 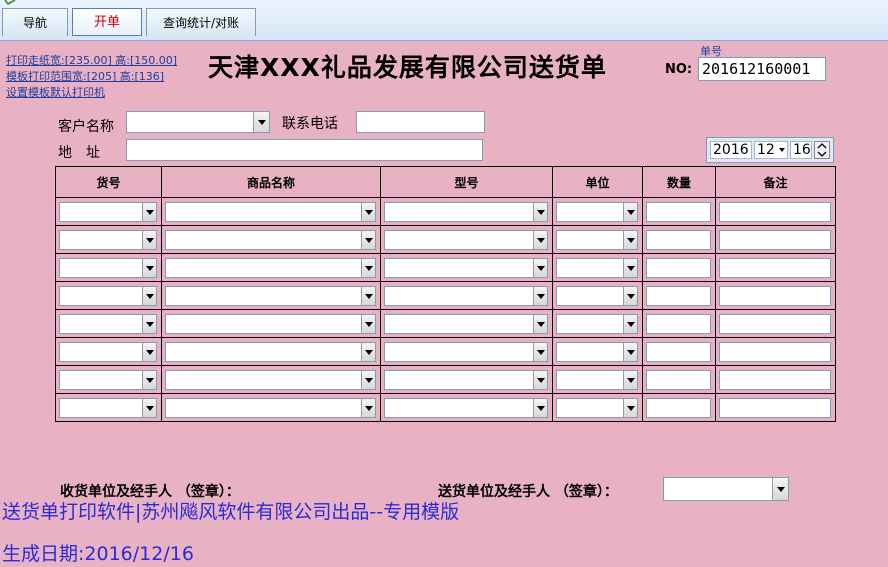 What do you see at coordinates (822, 150) in the screenshot?
I see `spinner-icon` at bounding box center [822, 150].